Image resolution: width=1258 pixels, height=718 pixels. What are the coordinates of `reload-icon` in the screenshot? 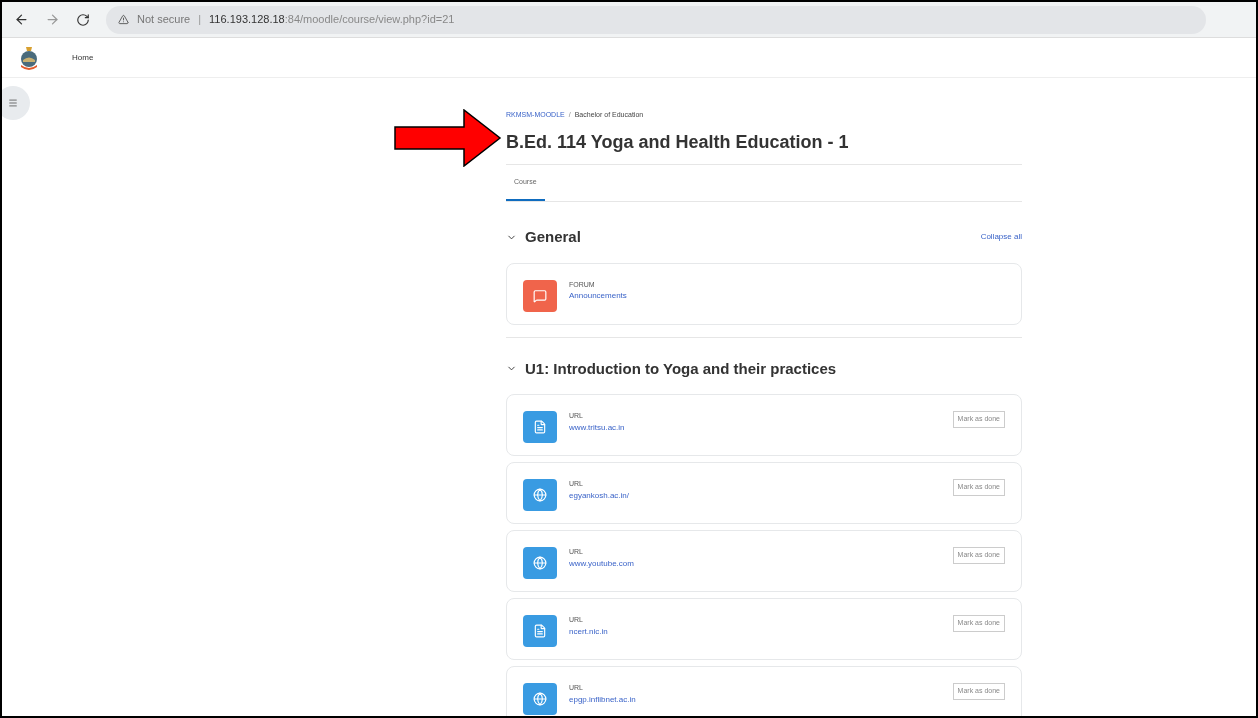 It's located at (83, 19).